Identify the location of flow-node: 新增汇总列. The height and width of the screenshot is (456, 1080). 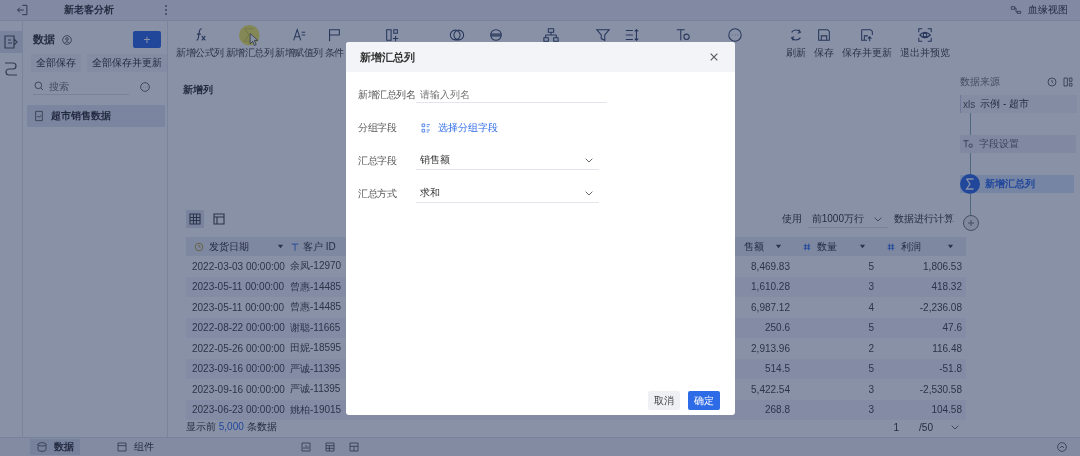
(1017, 184).